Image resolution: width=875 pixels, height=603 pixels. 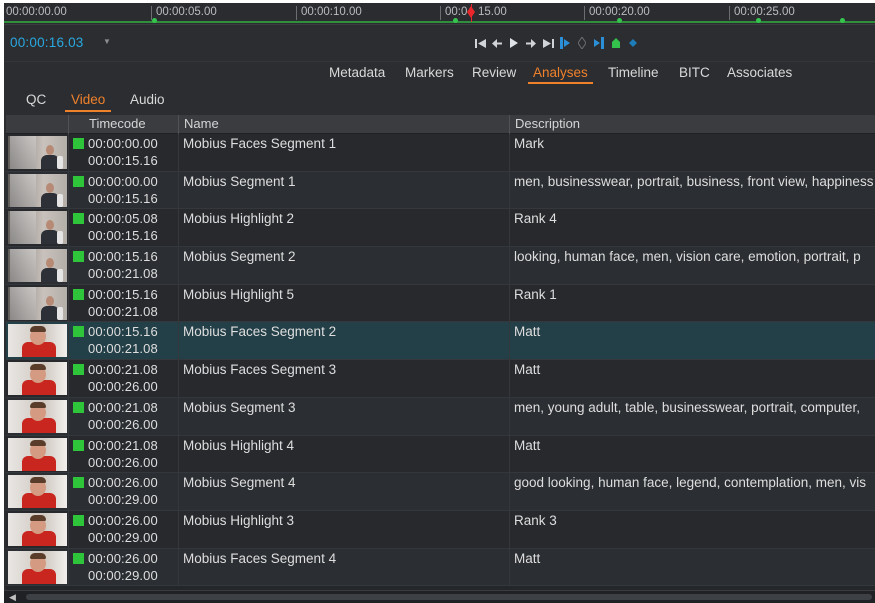 What do you see at coordinates (759, 74) in the screenshot?
I see `tab-associates: Associates` at bounding box center [759, 74].